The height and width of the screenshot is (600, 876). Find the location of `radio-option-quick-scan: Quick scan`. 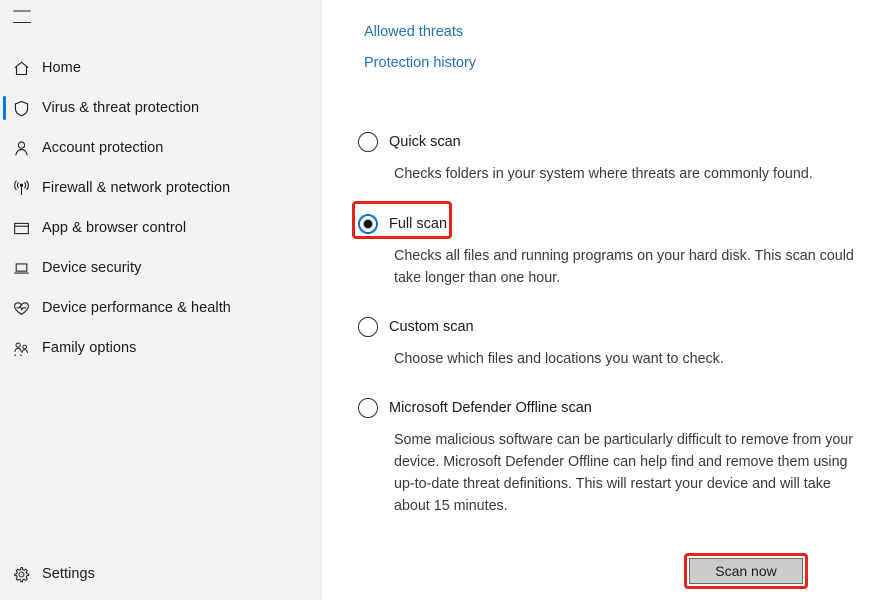

radio-option-quick-scan: Quick scan is located at coordinates (411, 142).